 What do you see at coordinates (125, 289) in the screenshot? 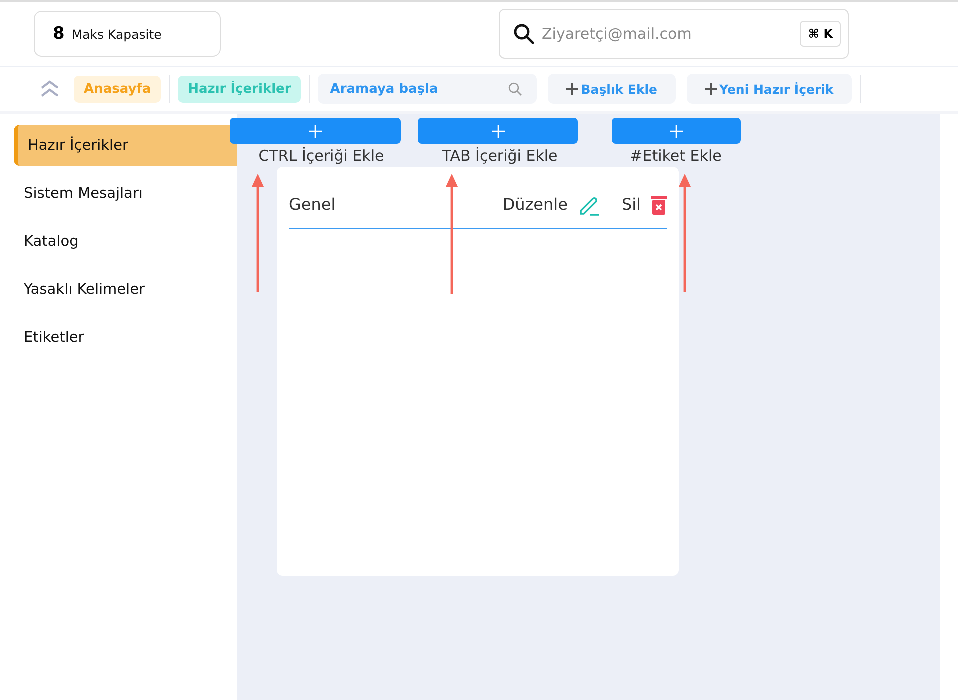
I see `sidebar-item: Yasaklı Kelimeler` at bounding box center [125, 289].